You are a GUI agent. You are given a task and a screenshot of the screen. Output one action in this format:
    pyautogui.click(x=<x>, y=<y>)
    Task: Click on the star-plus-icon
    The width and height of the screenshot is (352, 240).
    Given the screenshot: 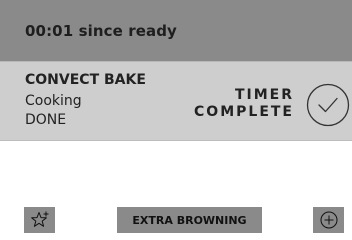 What is the action you would take?
    pyautogui.click(x=39, y=219)
    